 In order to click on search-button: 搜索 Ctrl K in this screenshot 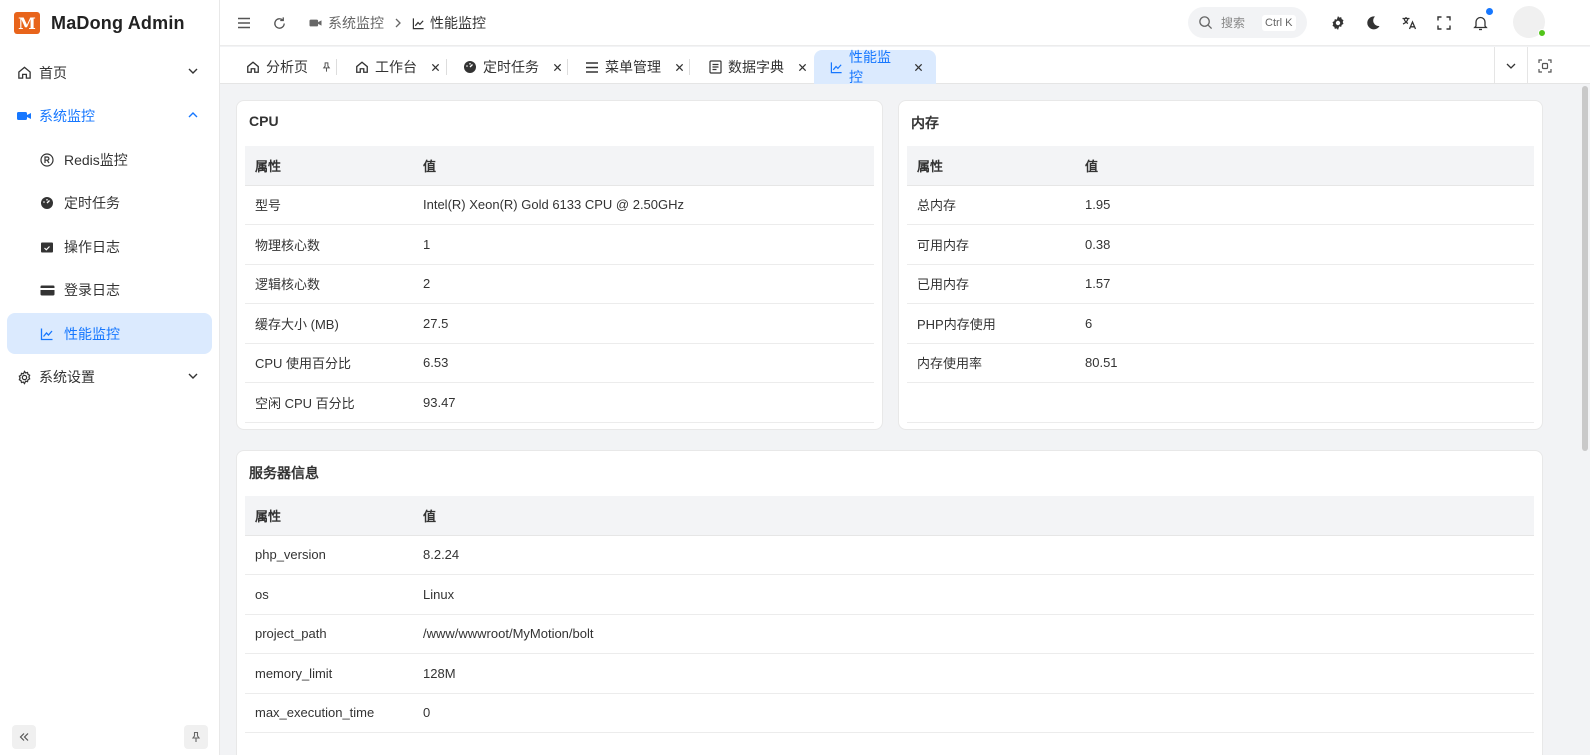, I will do `click(1247, 22)`.